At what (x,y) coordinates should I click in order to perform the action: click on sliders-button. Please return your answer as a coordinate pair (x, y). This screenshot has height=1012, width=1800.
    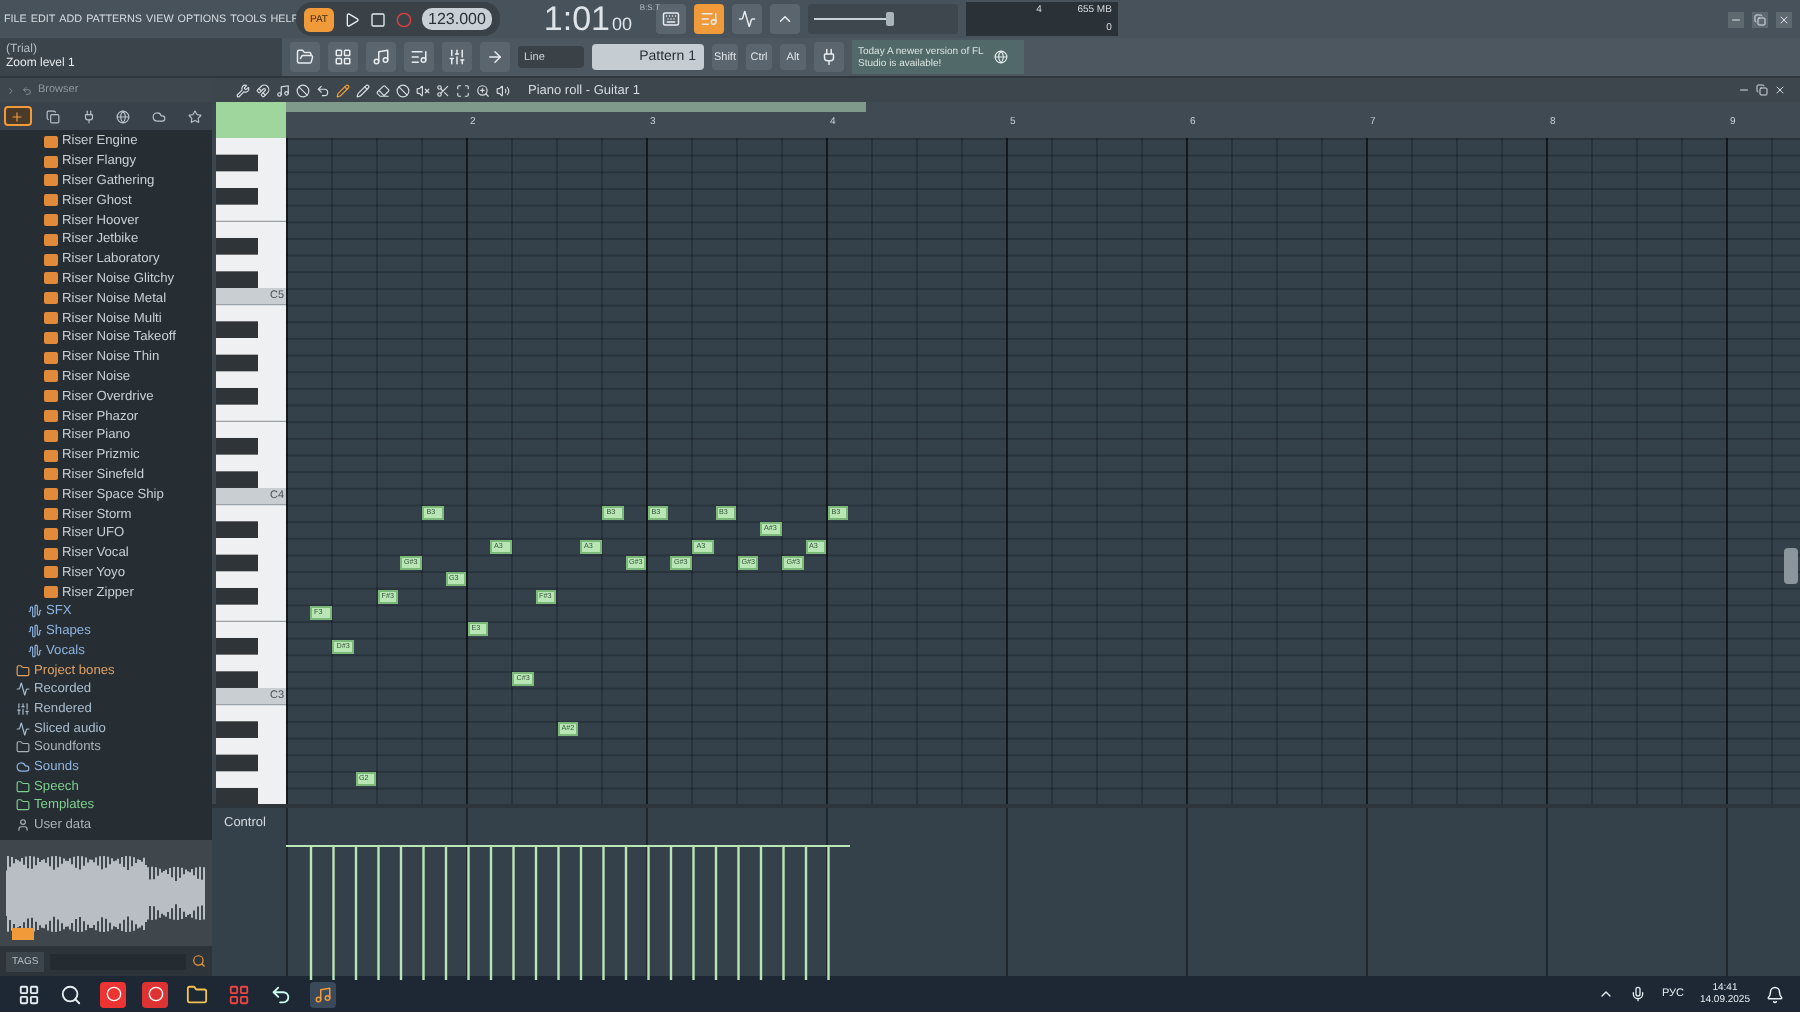
    Looking at the image, I should click on (457, 57).